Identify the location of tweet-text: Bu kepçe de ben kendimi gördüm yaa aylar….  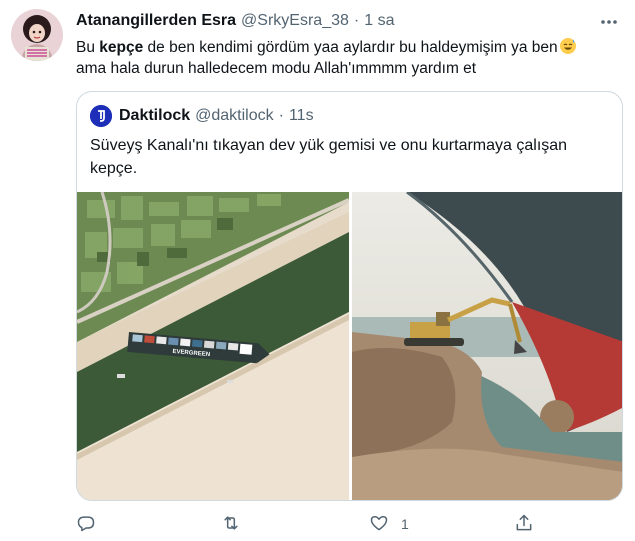
(348, 58).